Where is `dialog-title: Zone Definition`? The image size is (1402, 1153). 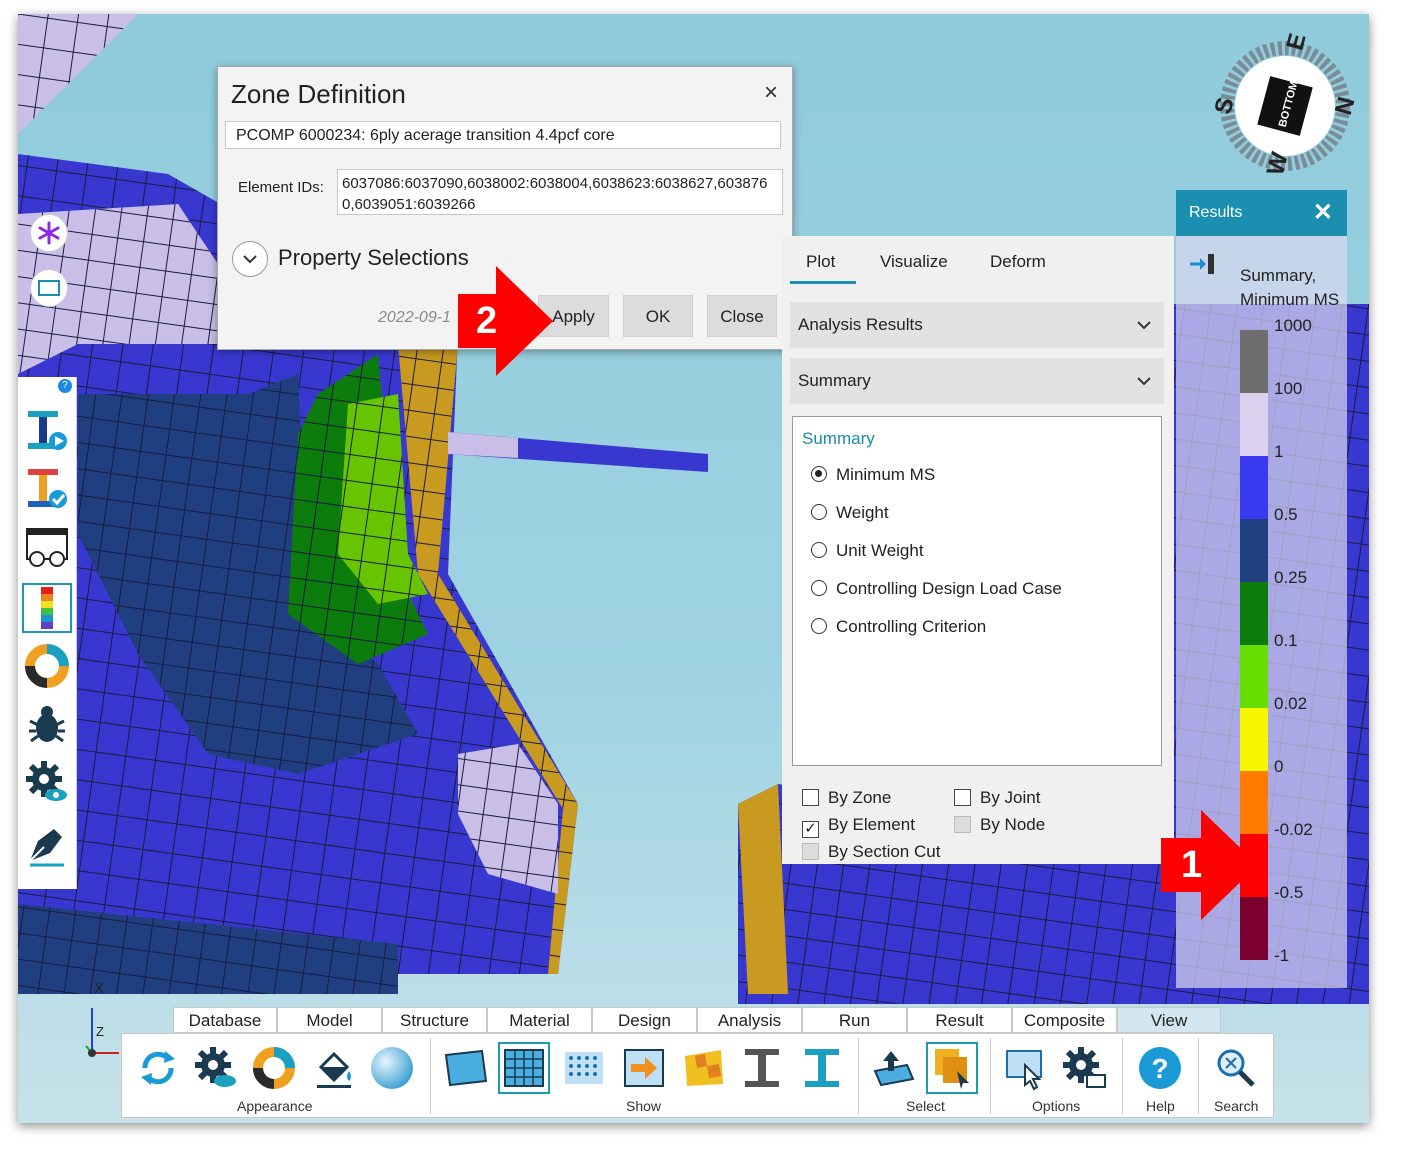 dialog-title: Zone Definition is located at coordinates (318, 94).